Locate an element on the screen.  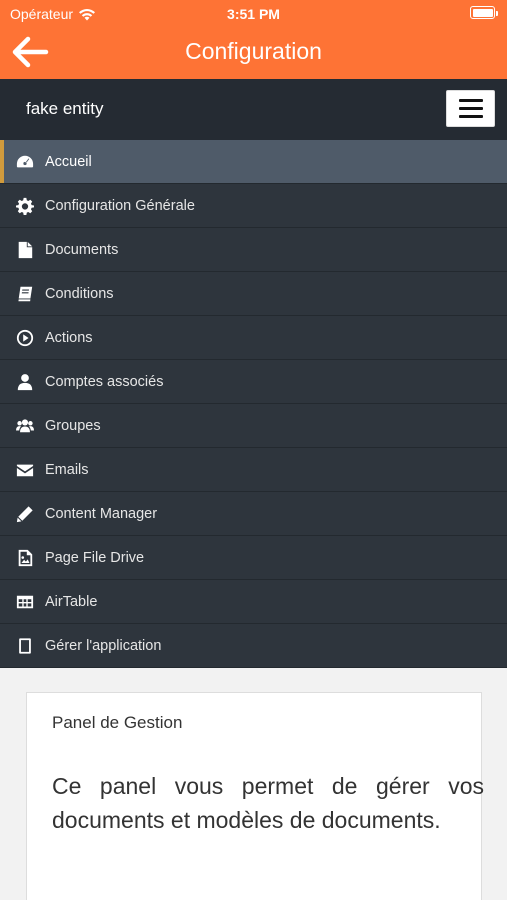
nav-item-configuration-generale: Configuration Générale is located at coordinates (253, 206).